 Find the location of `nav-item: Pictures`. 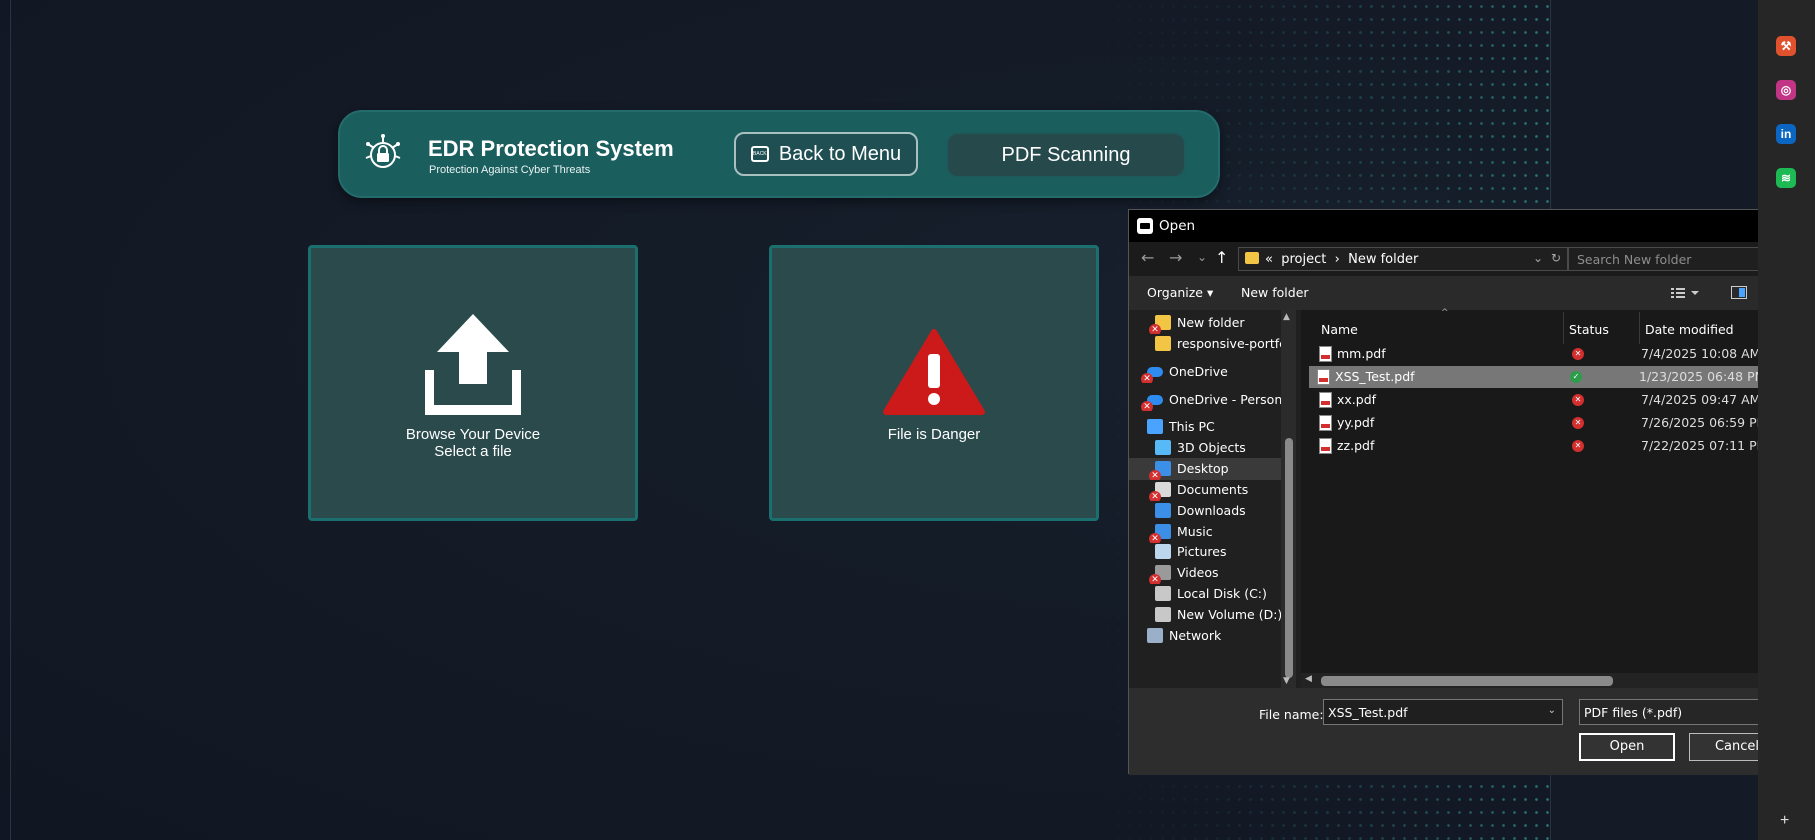

nav-item: Pictures is located at coordinates (1205, 552).